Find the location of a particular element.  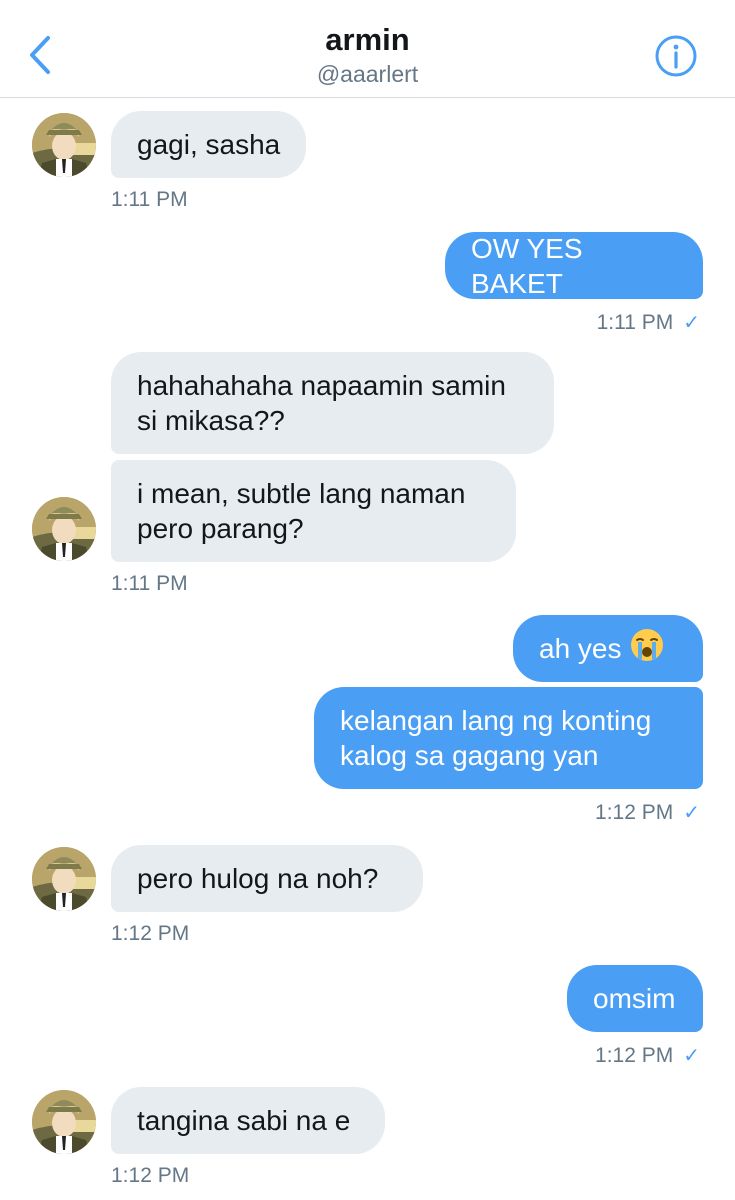

message-bubble-incoming: pero hulog na noh? is located at coordinates (267, 878).